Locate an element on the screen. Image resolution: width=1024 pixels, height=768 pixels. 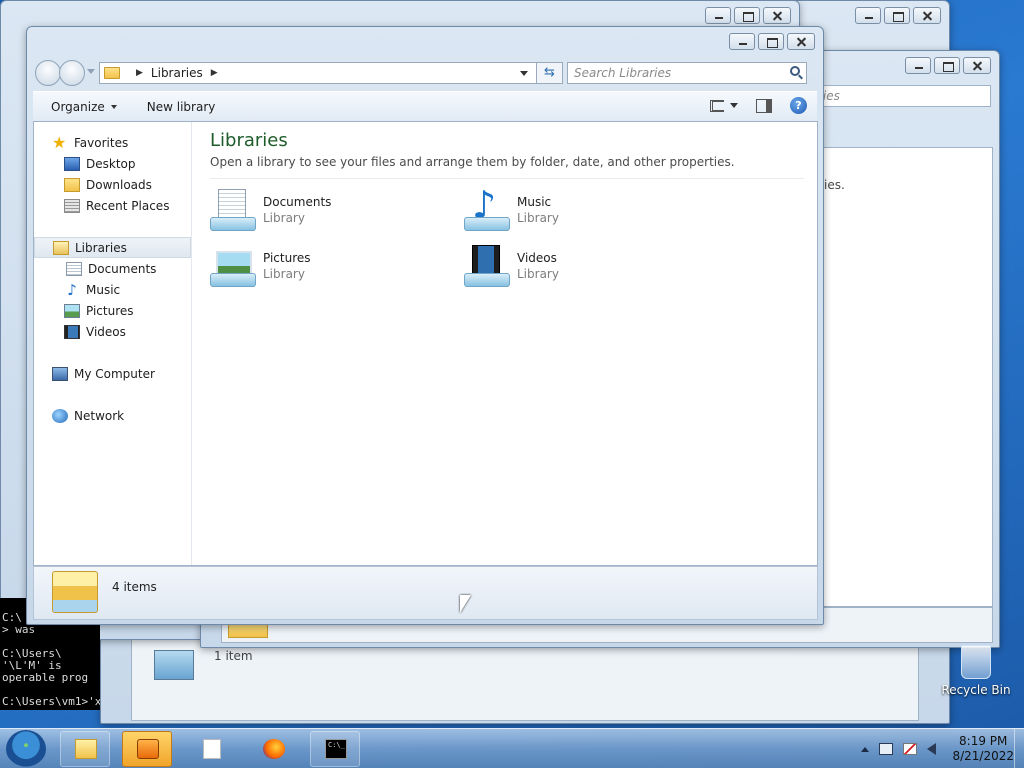
status-count: 1 item is located at coordinates (233, 656).